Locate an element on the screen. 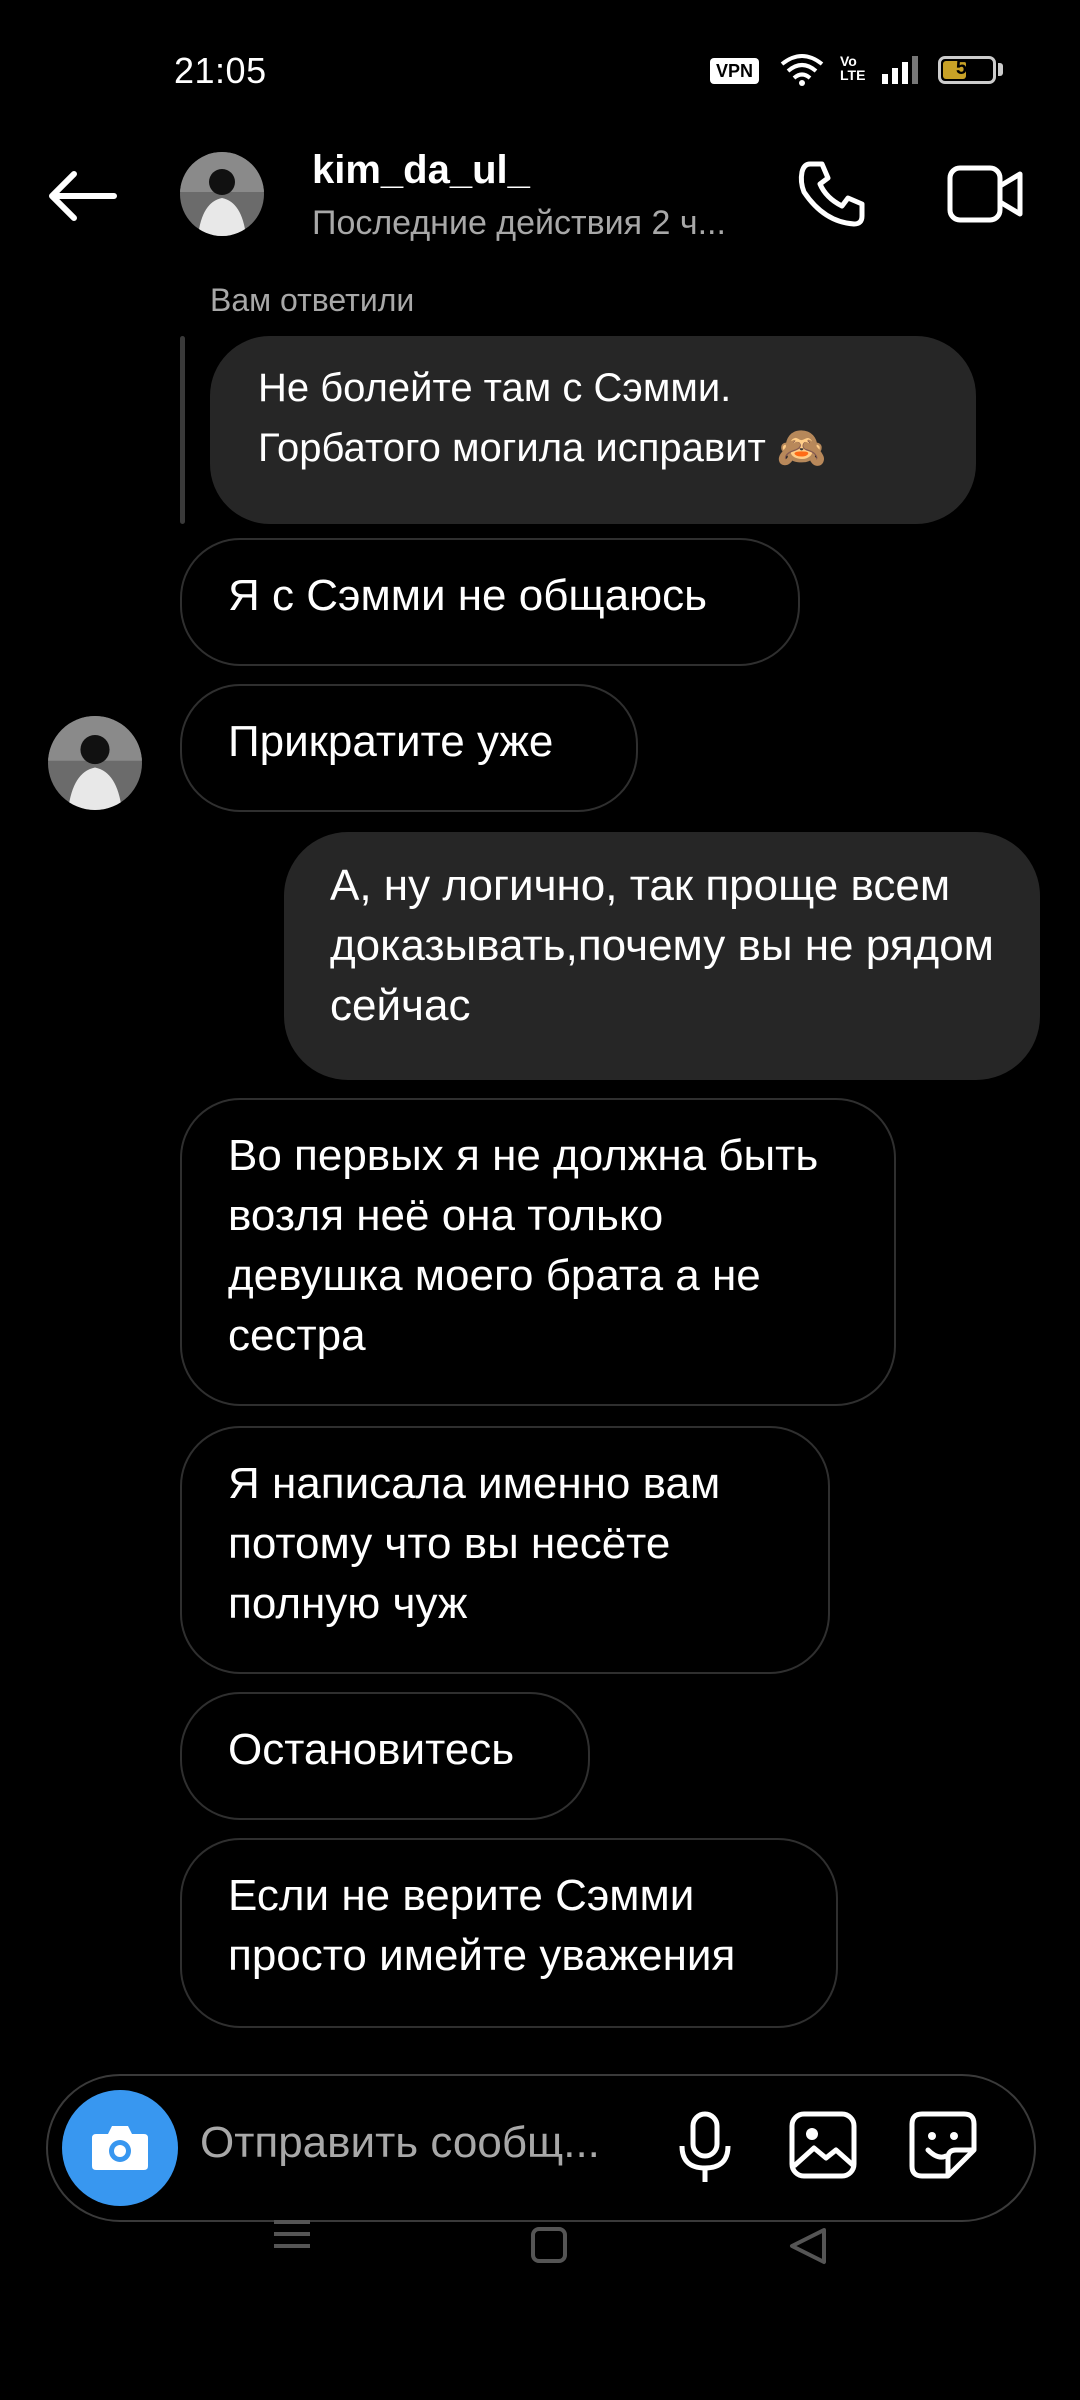 The width and height of the screenshot is (1080, 2400). avatar is located at coordinates (222, 194).